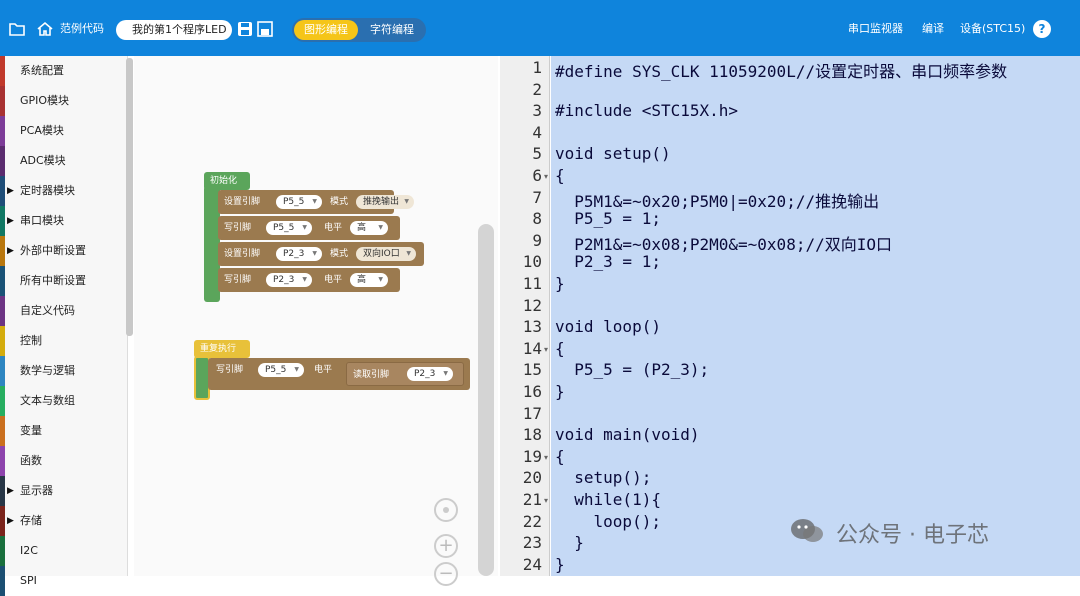  I want to click on mode-dropdown: 推挽输出 ▼, so click(385, 202).